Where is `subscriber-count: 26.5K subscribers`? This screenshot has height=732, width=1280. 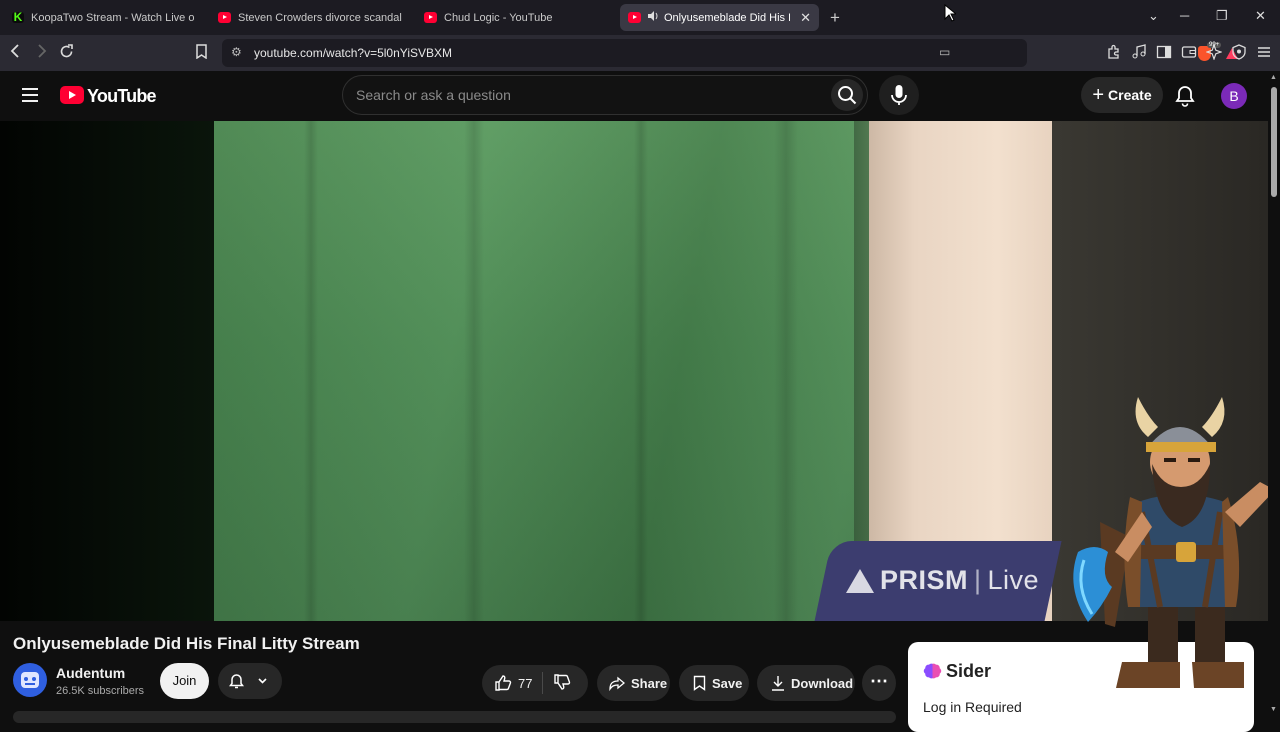
subscriber-count: 26.5K subscribers is located at coordinates (100, 691).